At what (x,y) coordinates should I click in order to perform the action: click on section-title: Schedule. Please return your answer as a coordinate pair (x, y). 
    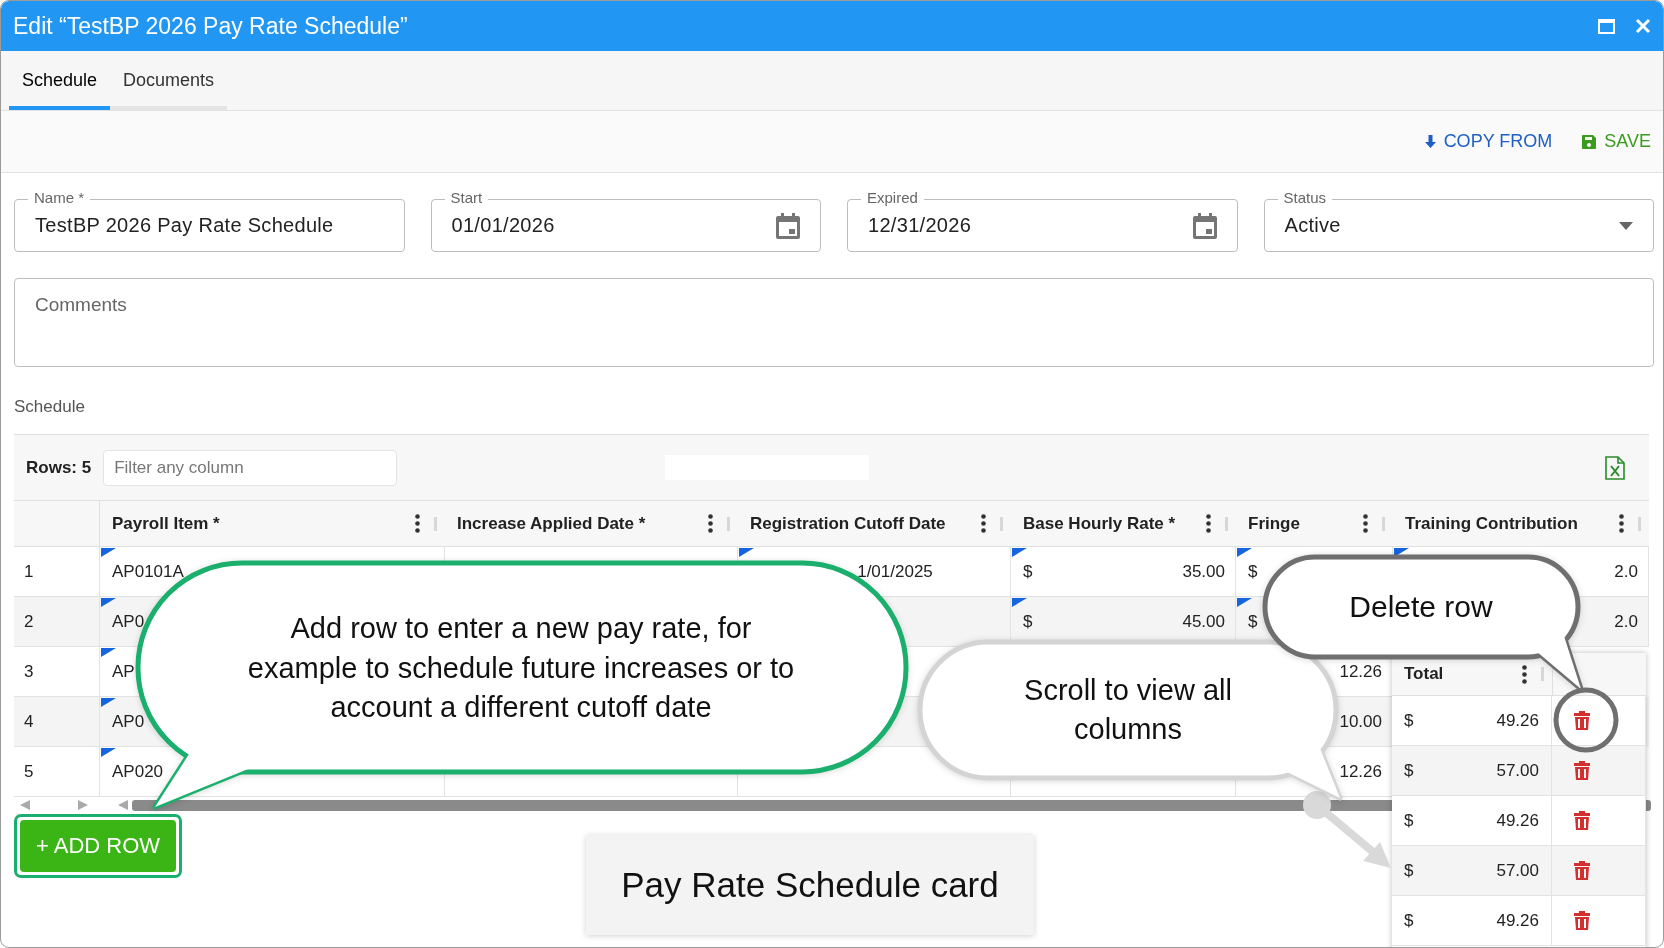
    Looking at the image, I should click on (49, 407).